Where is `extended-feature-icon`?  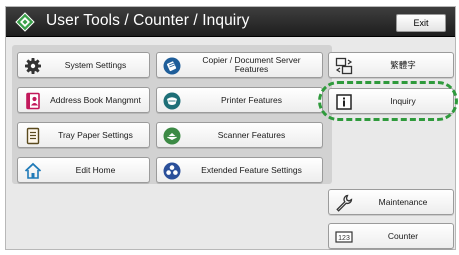
extended-feature-icon is located at coordinates (172, 171).